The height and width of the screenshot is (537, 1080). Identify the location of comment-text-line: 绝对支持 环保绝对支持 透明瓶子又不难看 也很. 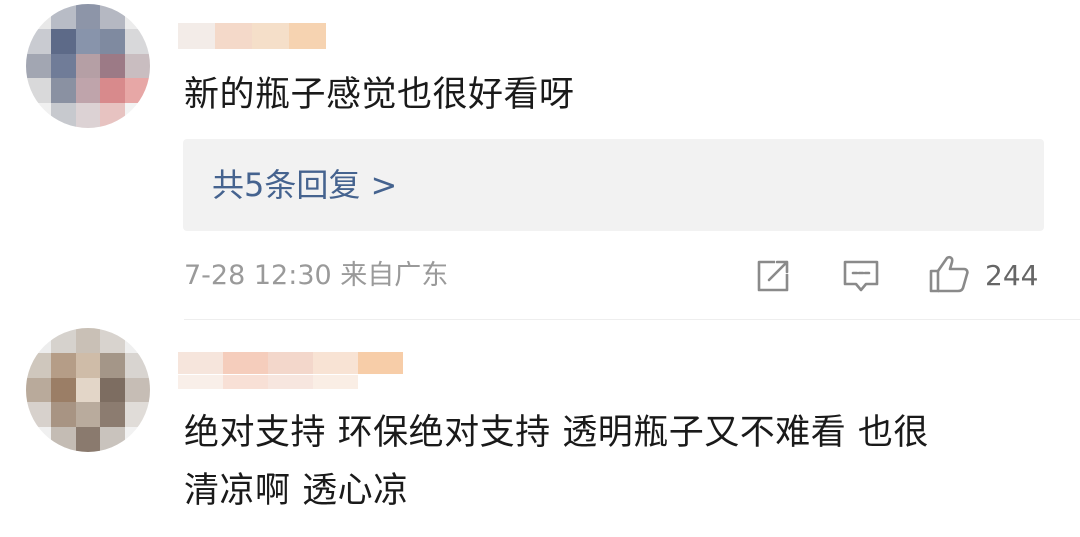
(556, 433).